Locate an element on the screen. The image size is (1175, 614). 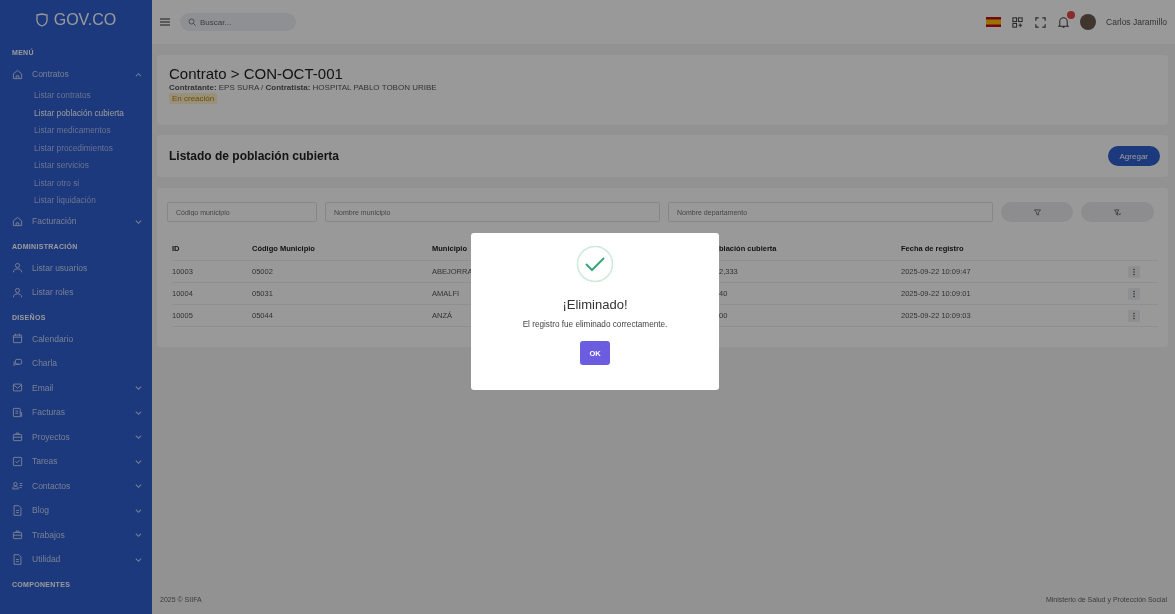
chat-icon is located at coordinates (17, 363).